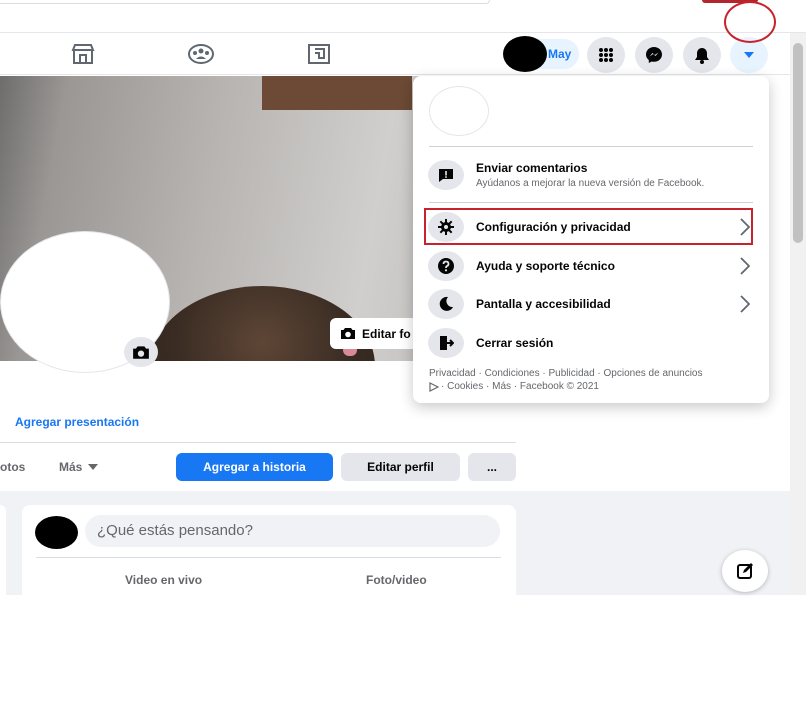  What do you see at coordinates (515, 343) in the screenshot?
I see `logout-label: Cerrar sesión` at bounding box center [515, 343].